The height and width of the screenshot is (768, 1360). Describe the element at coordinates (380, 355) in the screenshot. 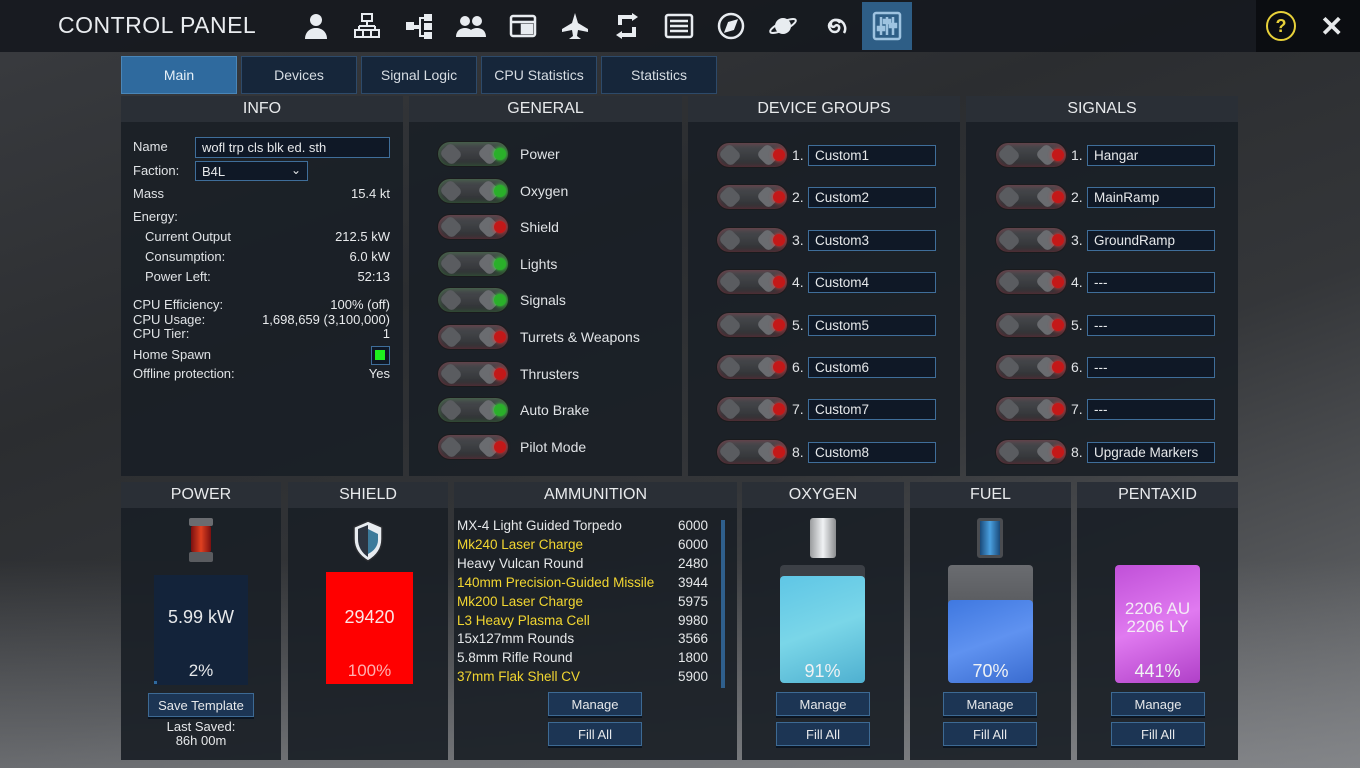

I see `home-spawn-checkbox` at that location.